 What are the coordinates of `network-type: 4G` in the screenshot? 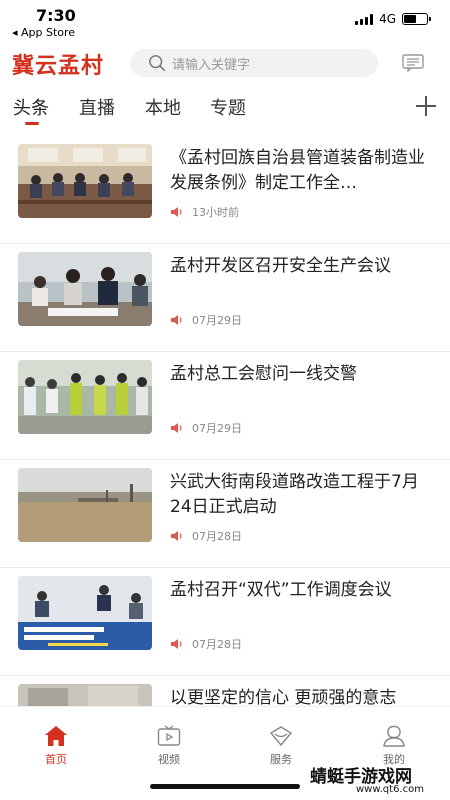 It's located at (387, 19).